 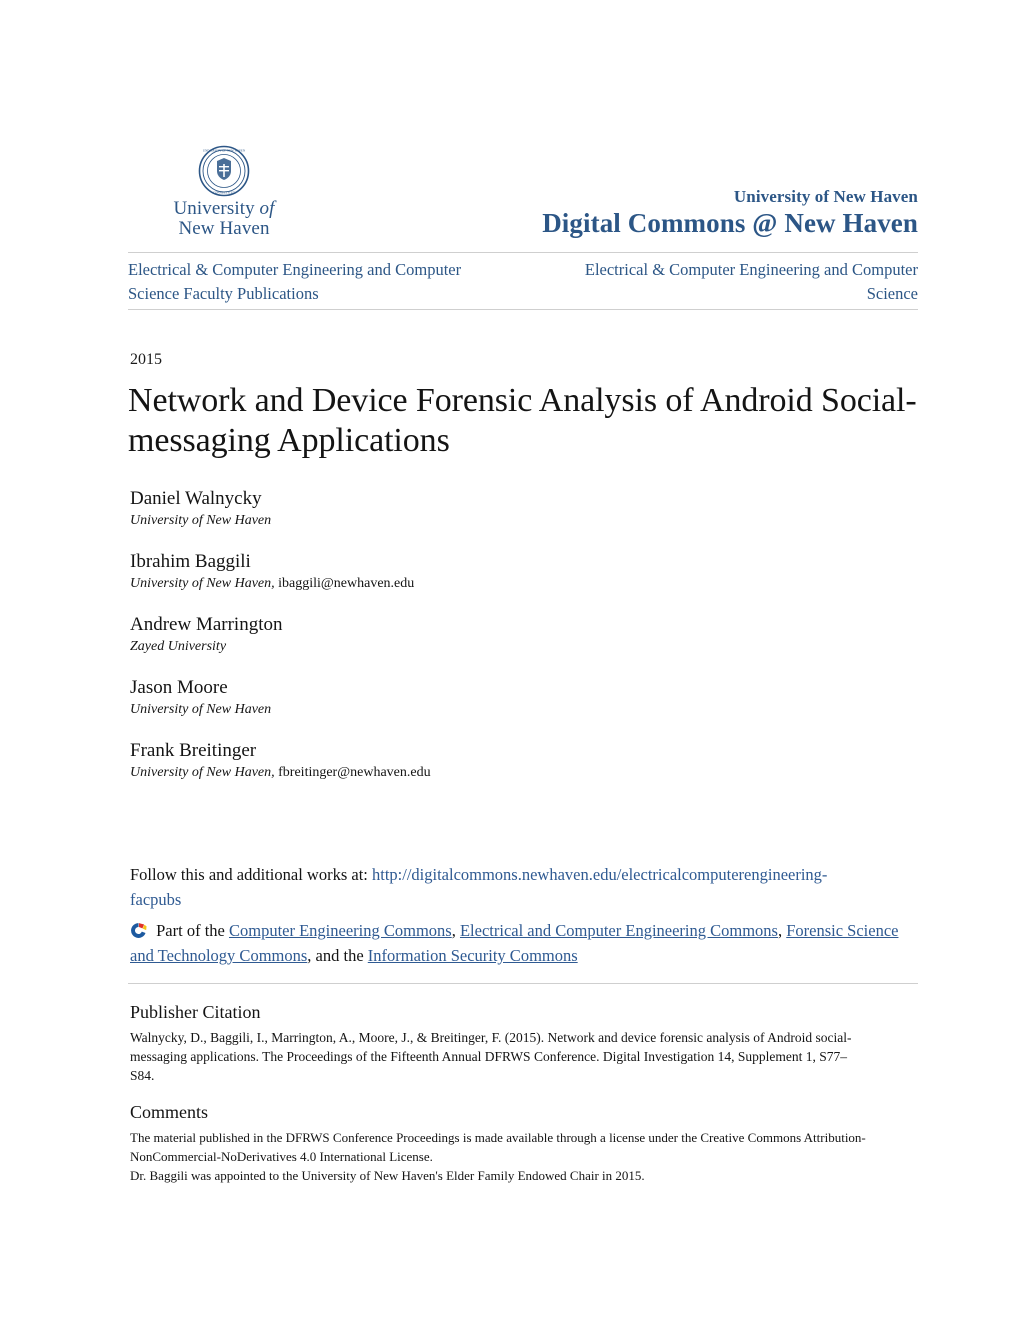 What do you see at coordinates (473, 955) in the screenshot?
I see `discipline-link-information-security: Information Security Commons` at bounding box center [473, 955].